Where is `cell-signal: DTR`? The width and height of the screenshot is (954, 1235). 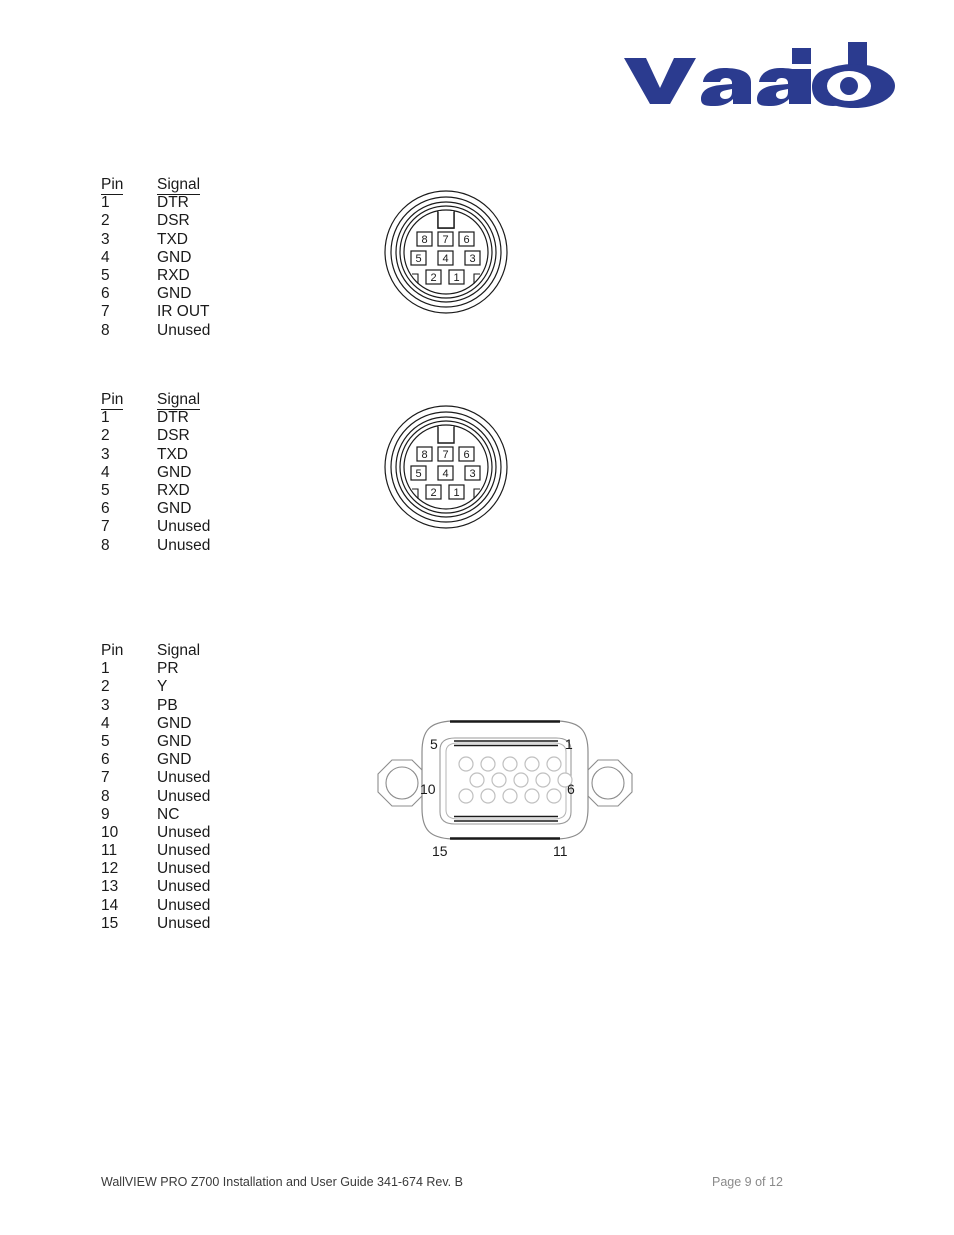 cell-signal: DTR is located at coordinates (173, 418).